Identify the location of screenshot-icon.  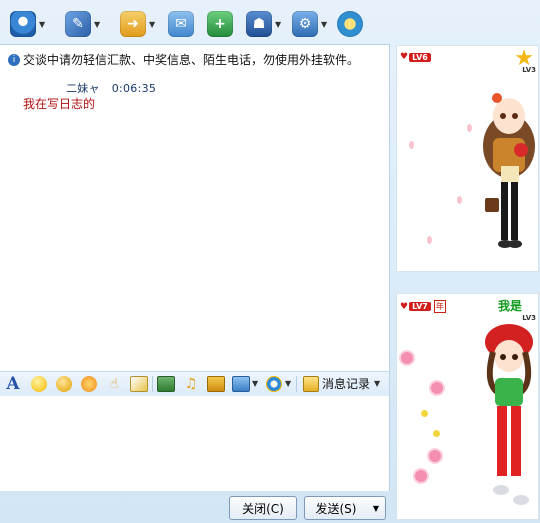
(241, 384).